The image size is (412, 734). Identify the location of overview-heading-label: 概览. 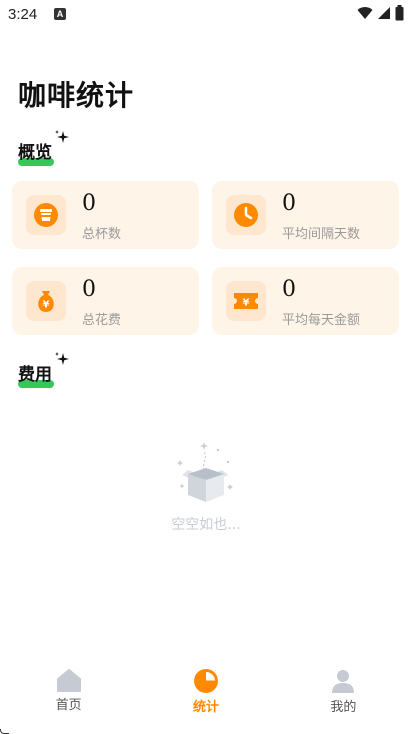
(35, 153).